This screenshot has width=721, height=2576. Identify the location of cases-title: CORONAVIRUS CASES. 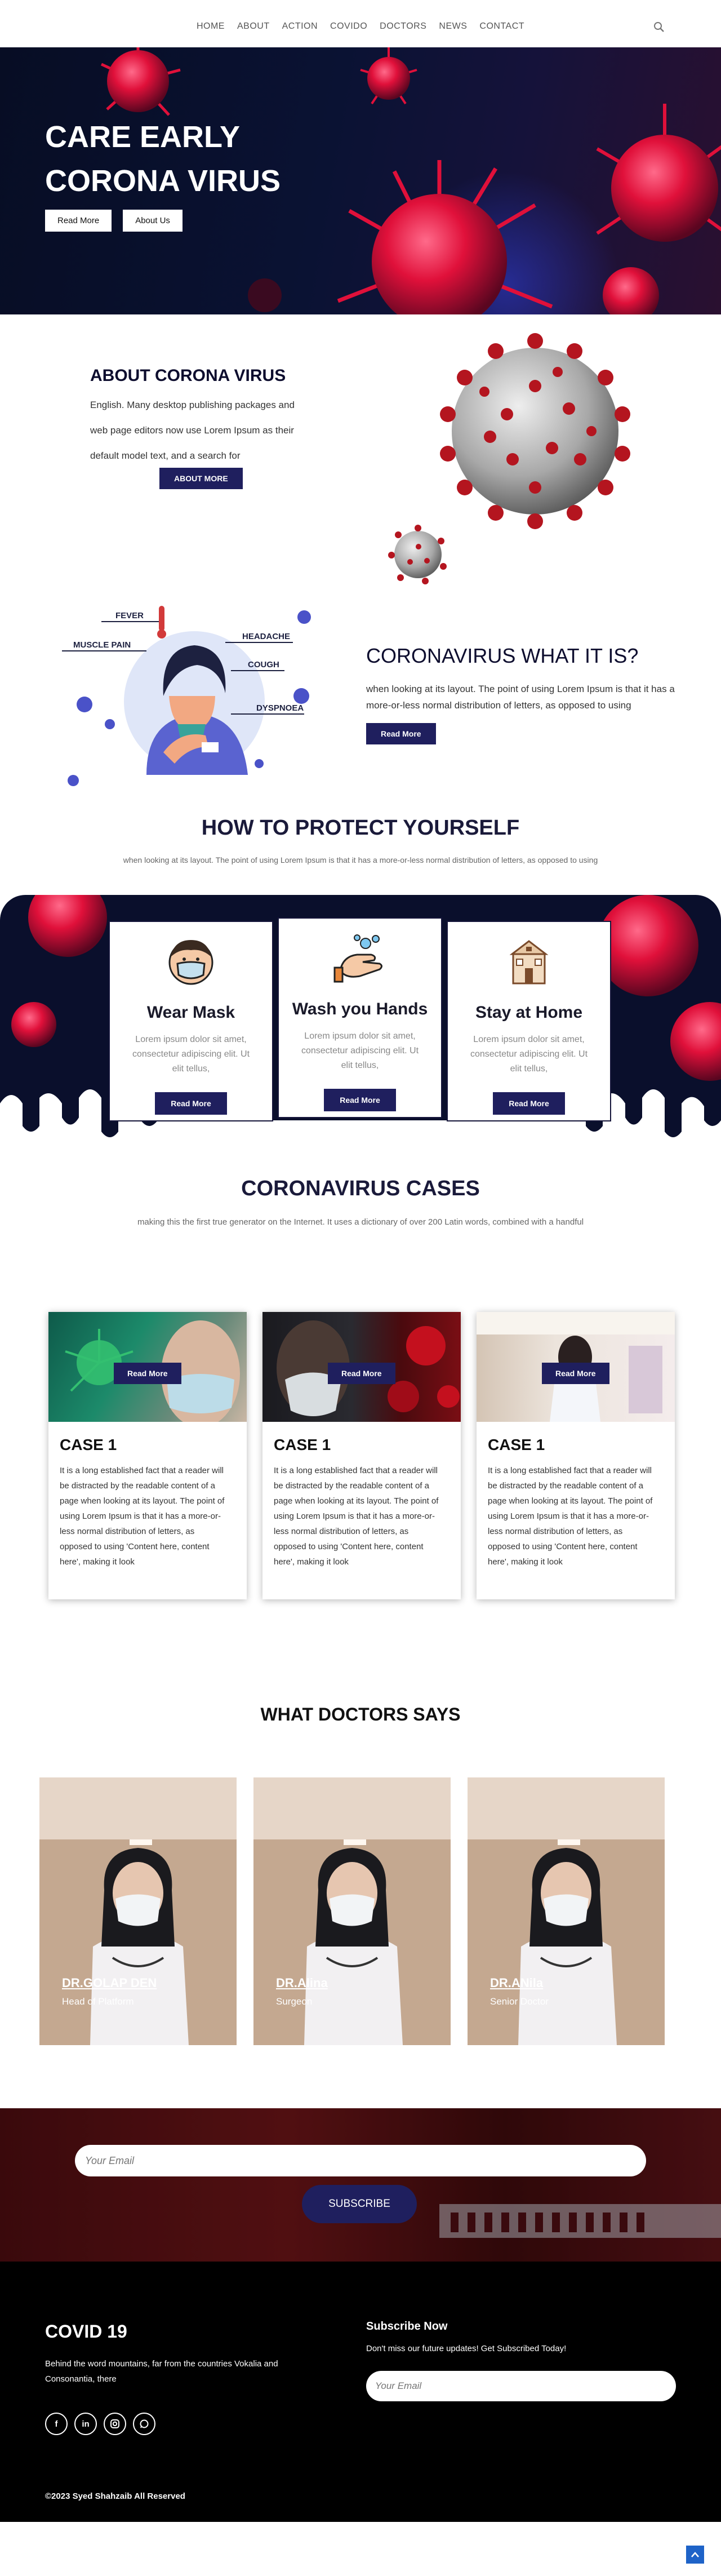
(360, 1188).